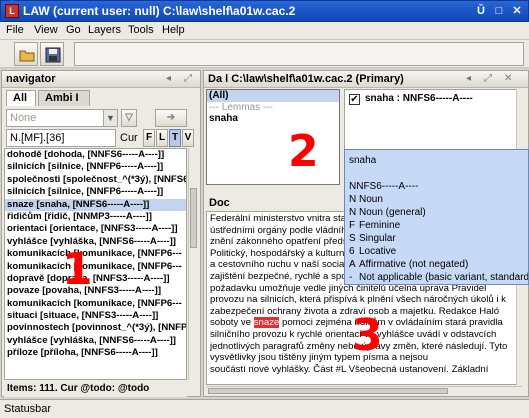 The height and width of the screenshot is (418, 529). I want to click on list-item: povaze [povaha, [NNFS3-----A----]], so click(95, 291).